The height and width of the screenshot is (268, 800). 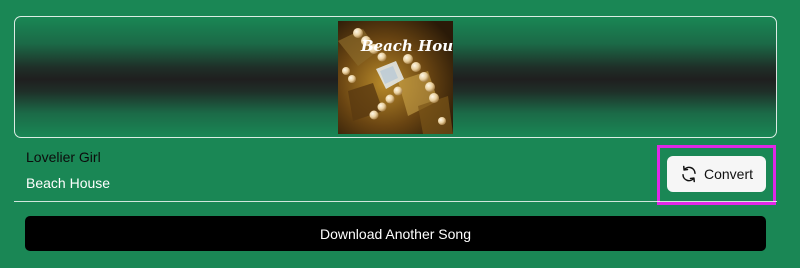 I want to click on refresh-icon, so click(x=689, y=174).